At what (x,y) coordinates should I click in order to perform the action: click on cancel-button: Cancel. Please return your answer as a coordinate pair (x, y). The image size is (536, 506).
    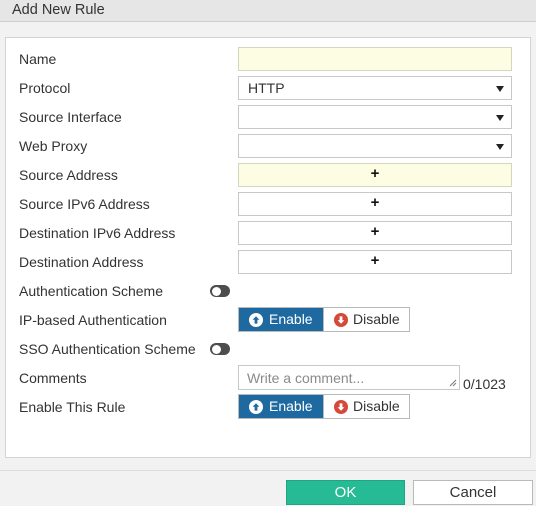
    Looking at the image, I should click on (473, 492).